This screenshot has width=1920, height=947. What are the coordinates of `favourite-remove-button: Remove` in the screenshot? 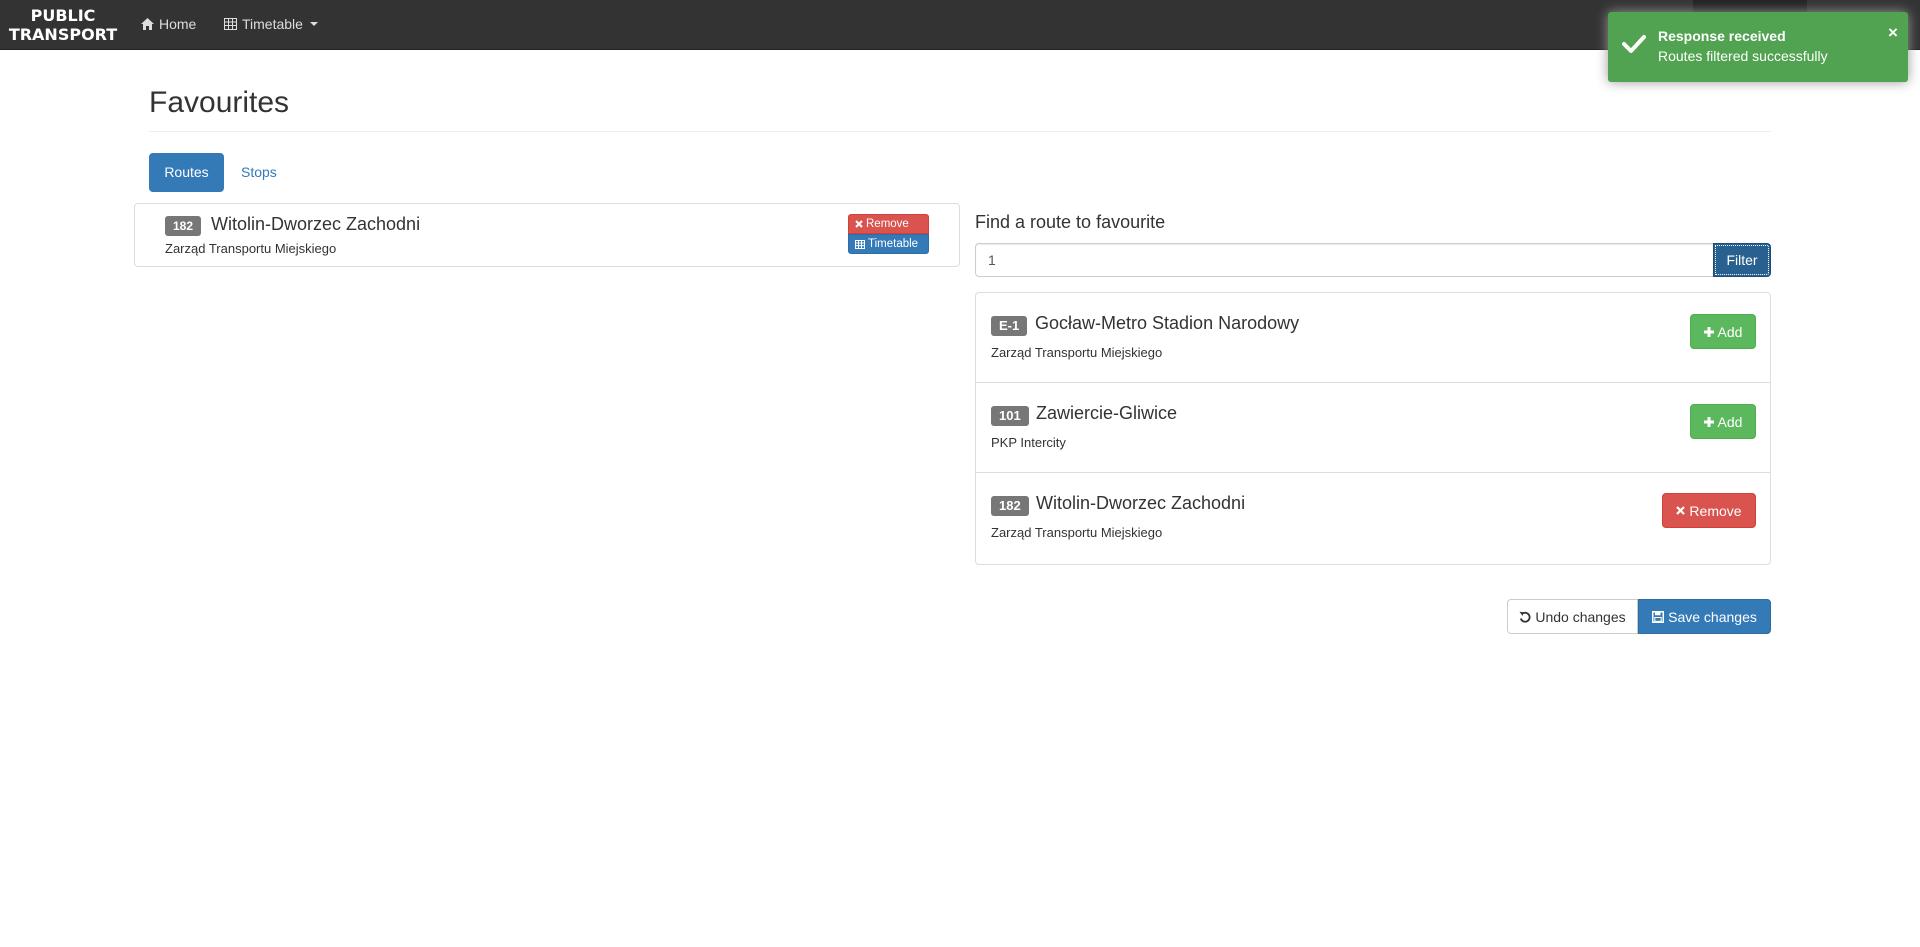 It's located at (888, 224).